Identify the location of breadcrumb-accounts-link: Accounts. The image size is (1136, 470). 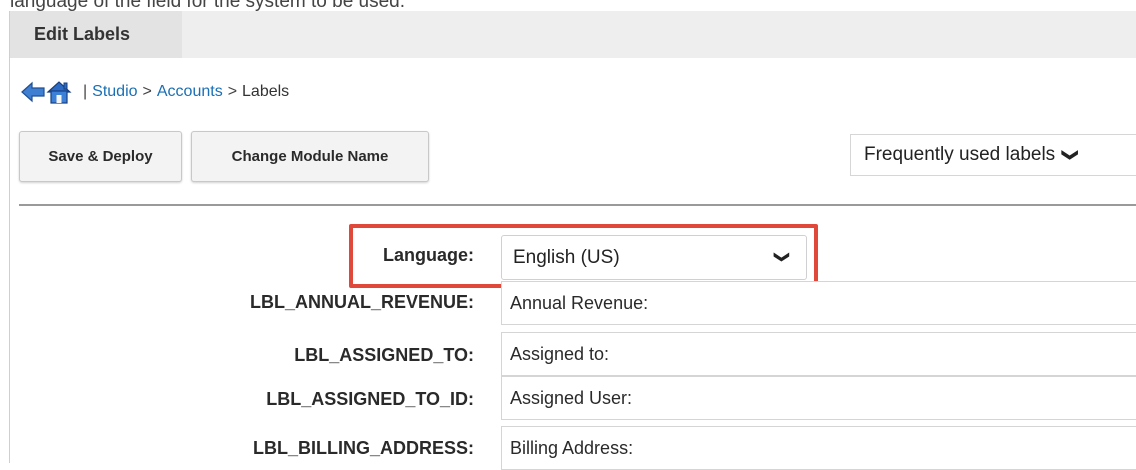
(190, 92).